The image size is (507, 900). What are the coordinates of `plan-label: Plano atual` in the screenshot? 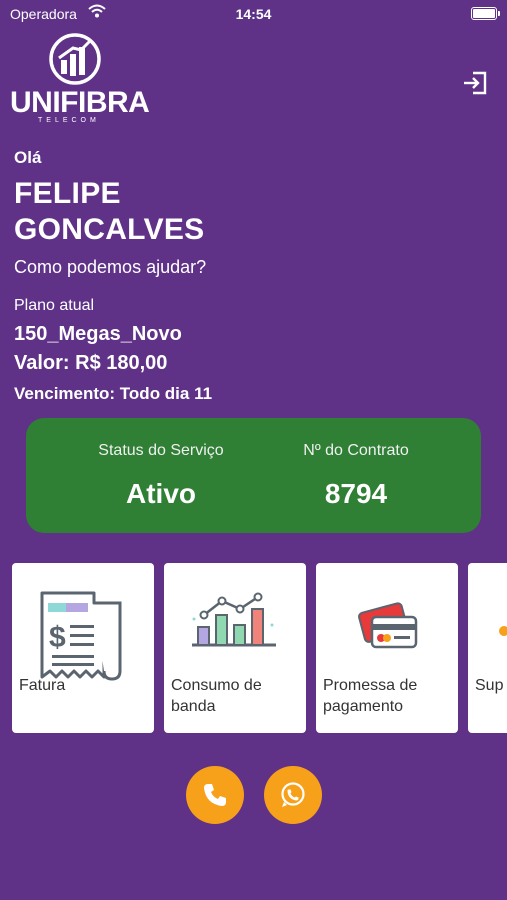 It's located at (54, 305).